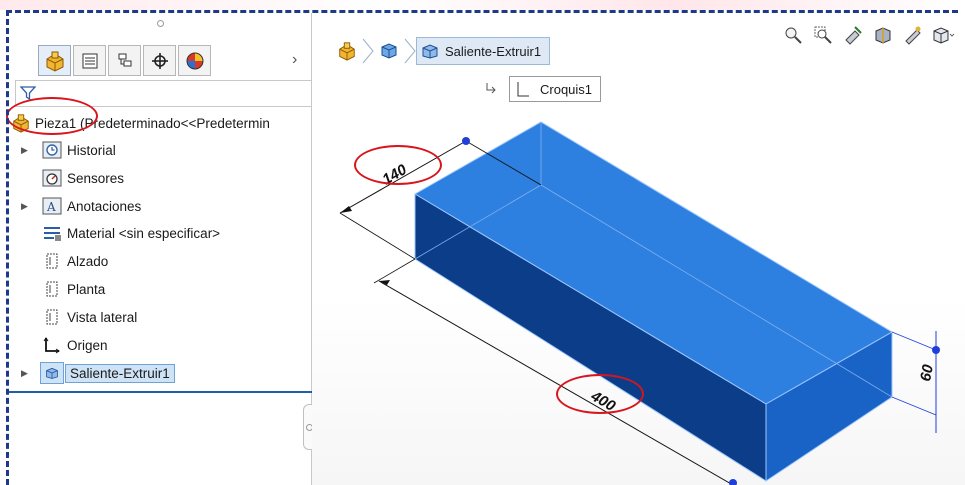 The image size is (965, 485). Describe the element at coordinates (523, 89) in the screenshot. I see `sketch-icon` at that location.